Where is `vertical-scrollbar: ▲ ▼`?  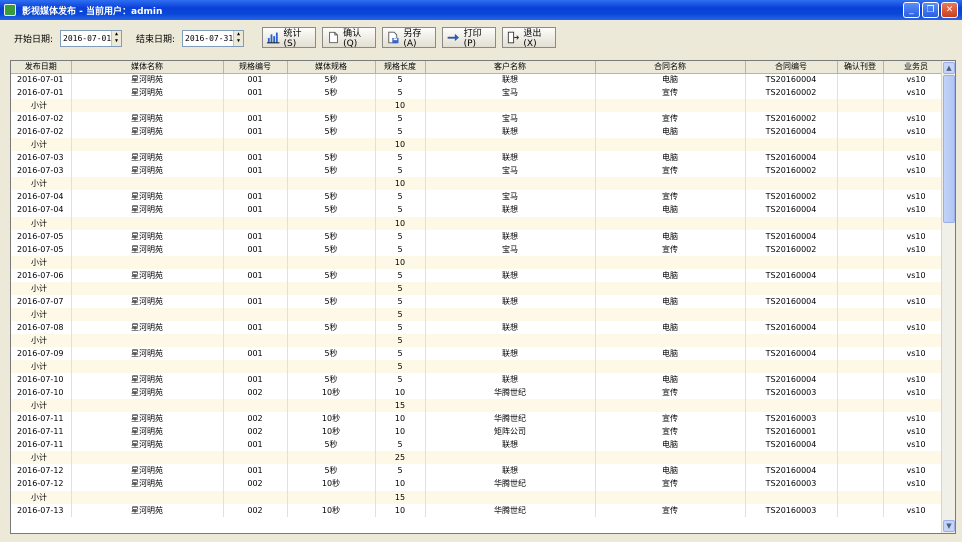 vertical-scrollbar: ▲ ▼ is located at coordinates (948, 297).